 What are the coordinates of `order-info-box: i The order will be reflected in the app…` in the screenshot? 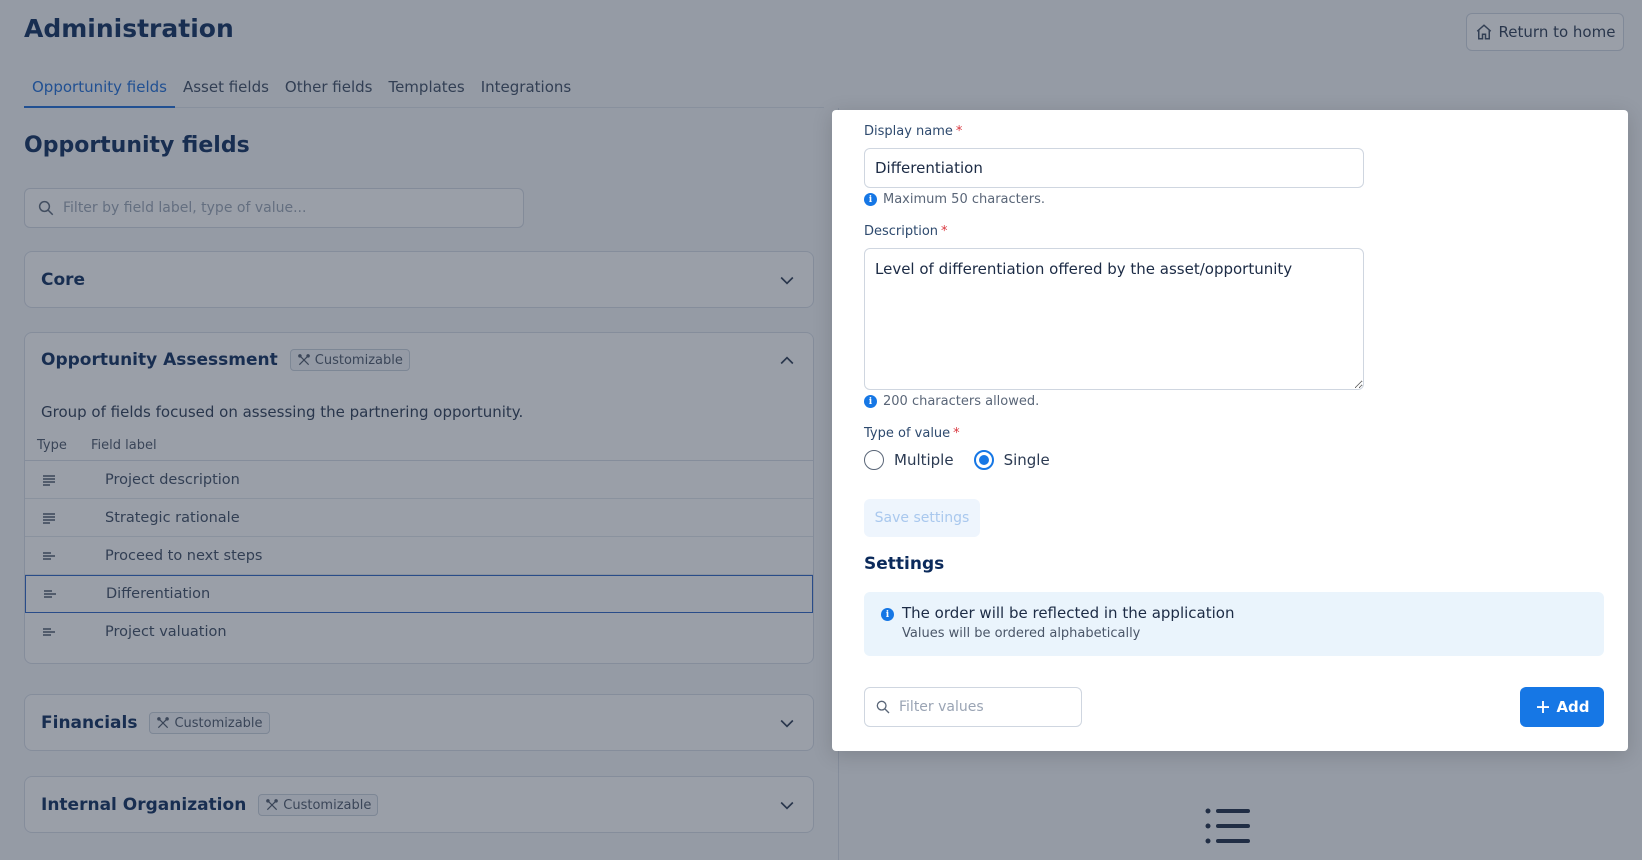 It's located at (1234, 624).